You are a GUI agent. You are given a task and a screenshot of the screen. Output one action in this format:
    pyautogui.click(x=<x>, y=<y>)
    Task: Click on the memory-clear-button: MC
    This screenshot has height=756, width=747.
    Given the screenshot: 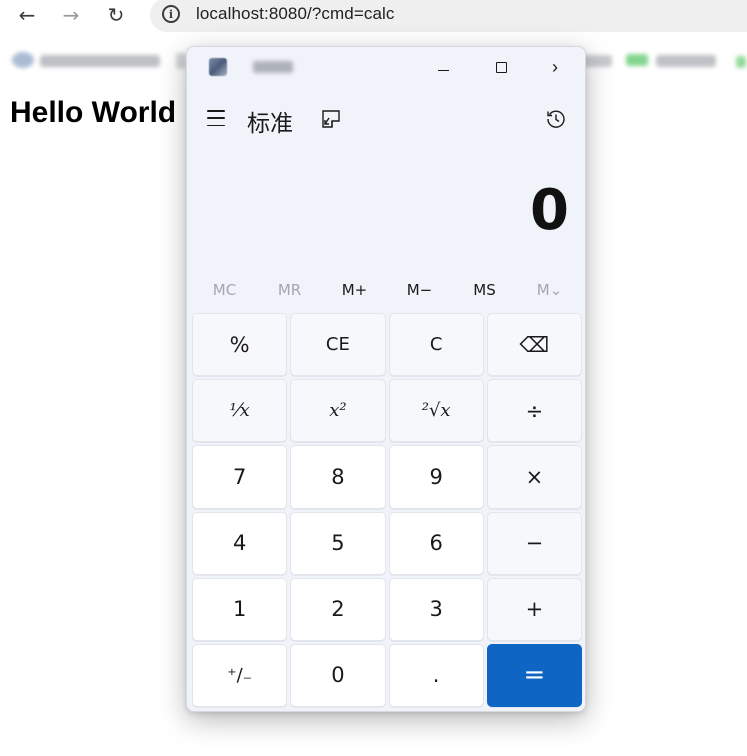 What is the action you would take?
    pyautogui.click(x=224, y=290)
    